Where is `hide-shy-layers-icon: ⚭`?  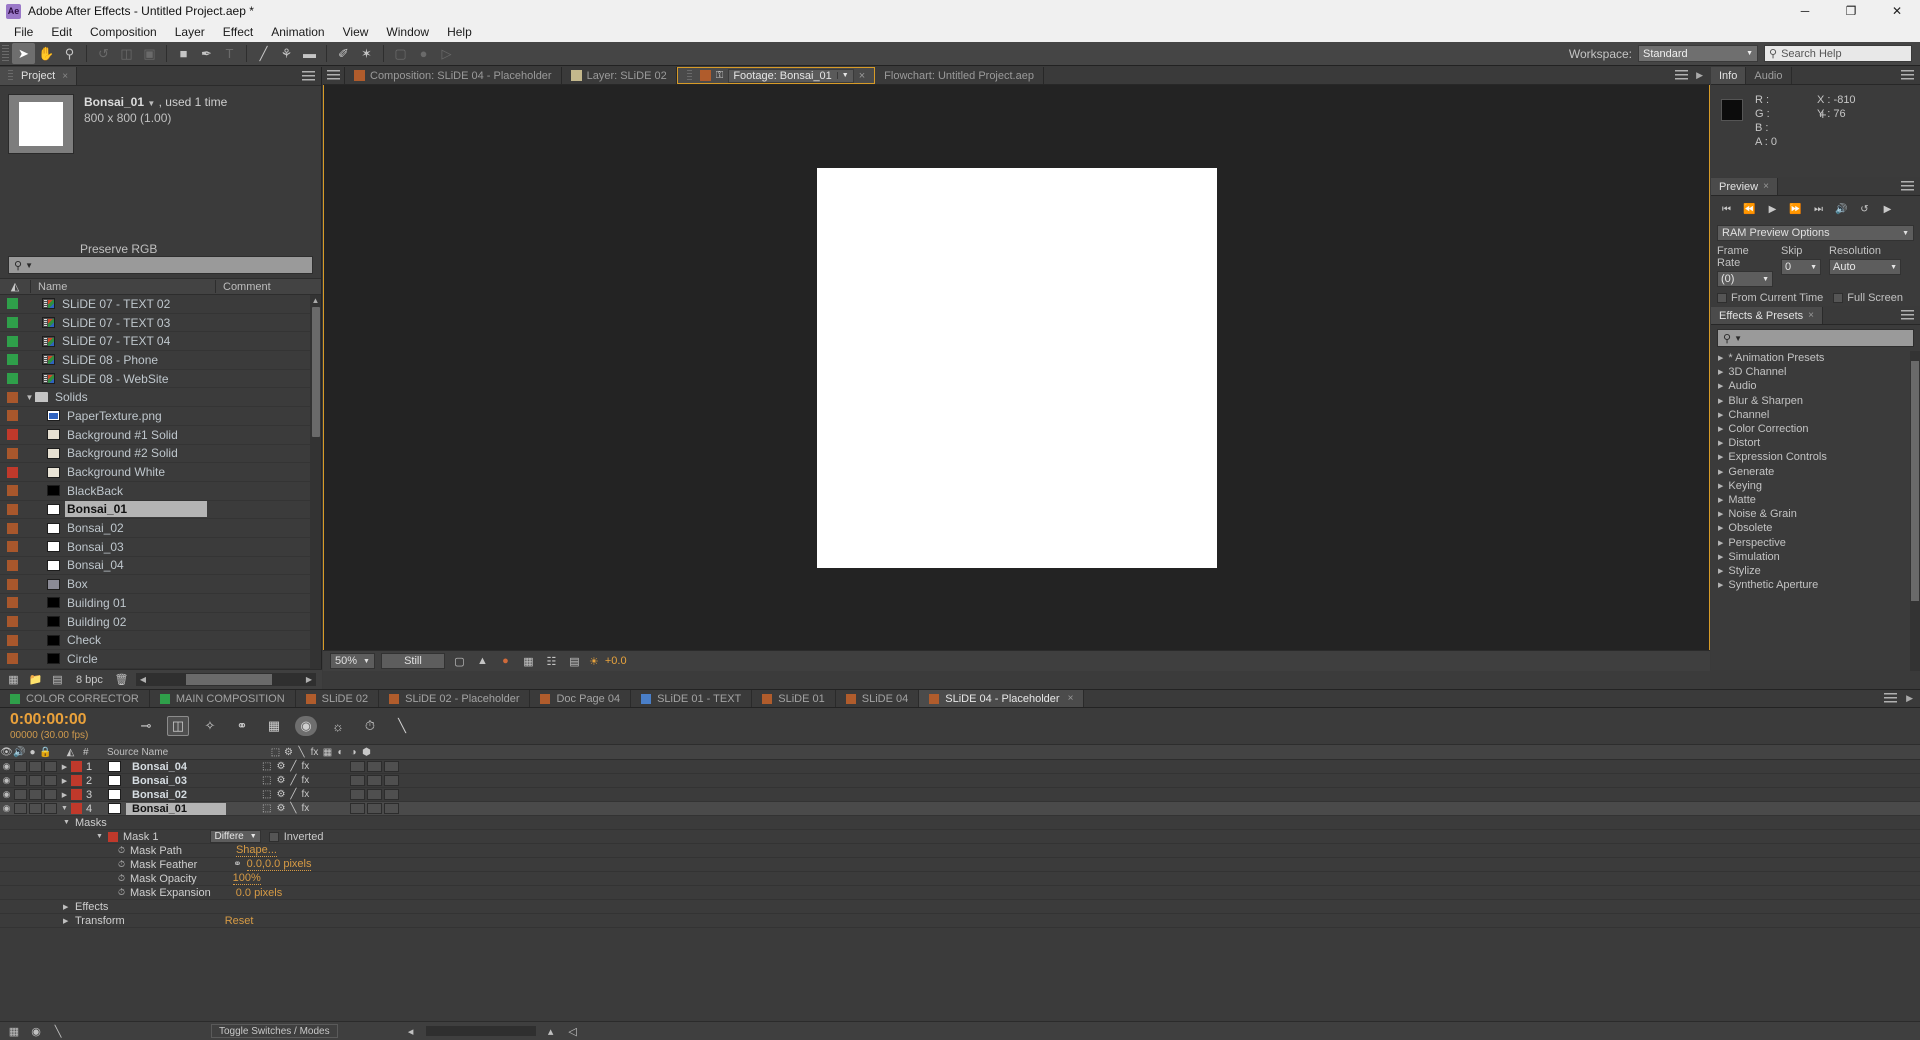
hide-shy-layers-icon: ⚭ is located at coordinates (242, 726).